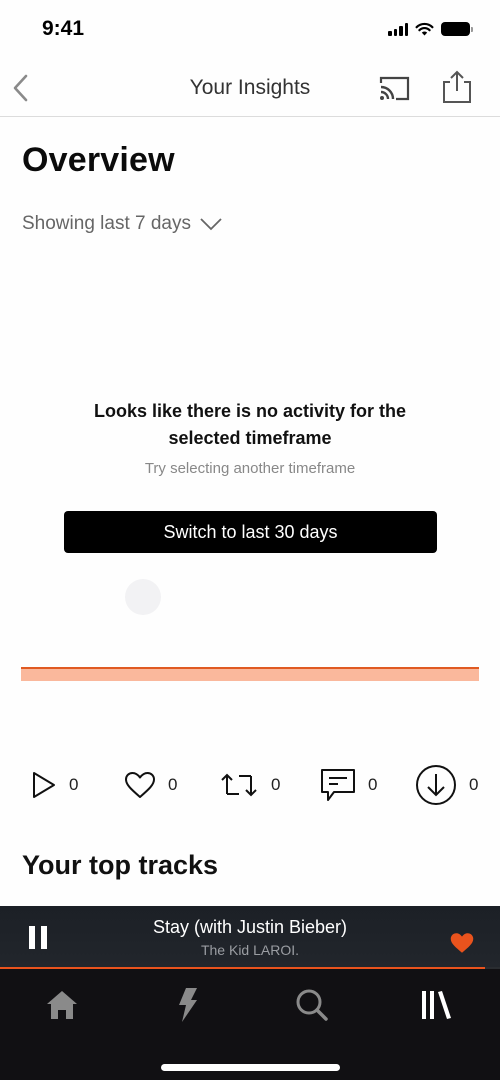 The height and width of the screenshot is (1080, 500). I want to click on stat-likes: 0, so click(150, 785).